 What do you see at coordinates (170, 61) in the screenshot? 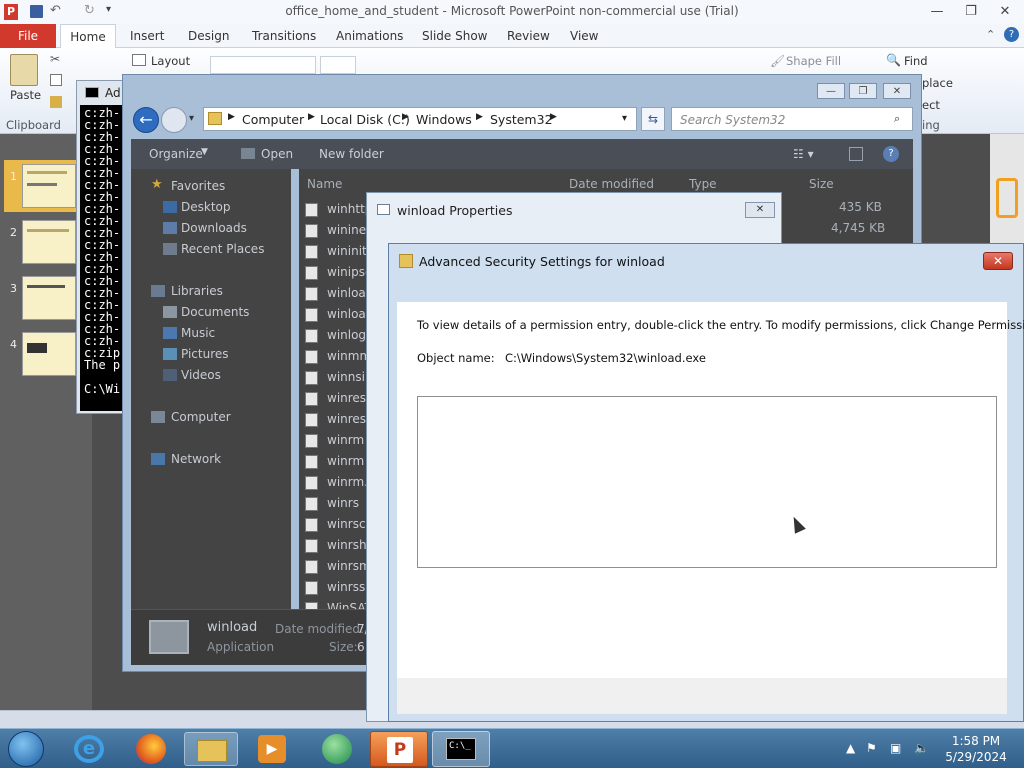
I see `layout-button: Layout` at bounding box center [170, 61].